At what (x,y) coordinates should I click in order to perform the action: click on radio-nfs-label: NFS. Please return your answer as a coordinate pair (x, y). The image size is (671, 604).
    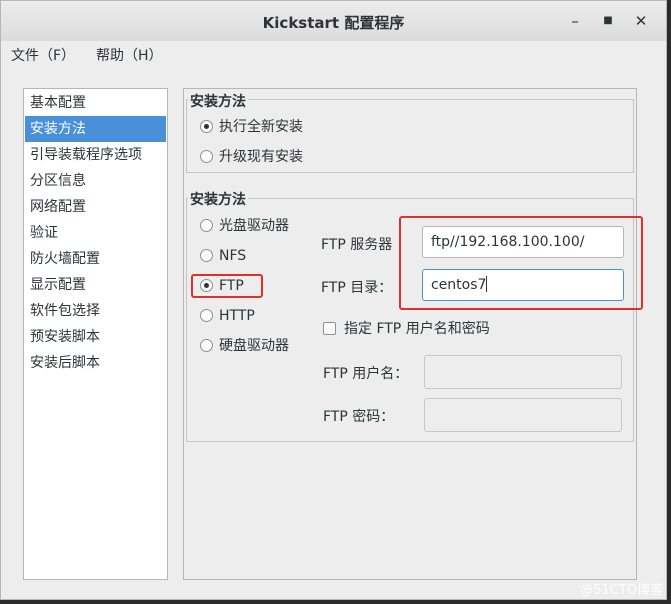
    Looking at the image, I should click on (233, 256).